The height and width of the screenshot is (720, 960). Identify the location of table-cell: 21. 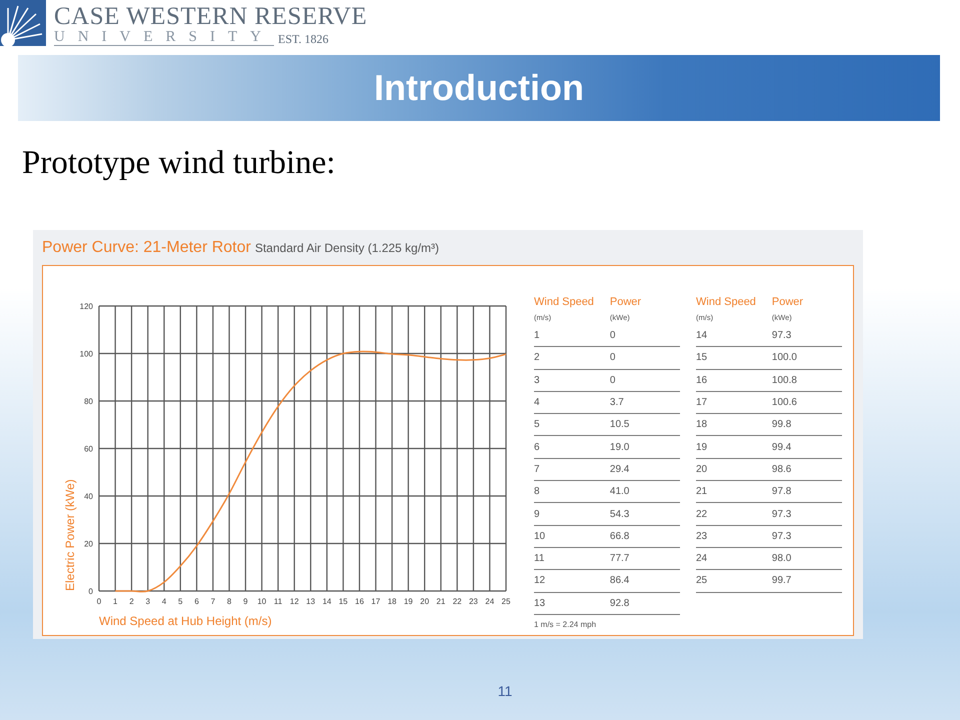
(734, 491).